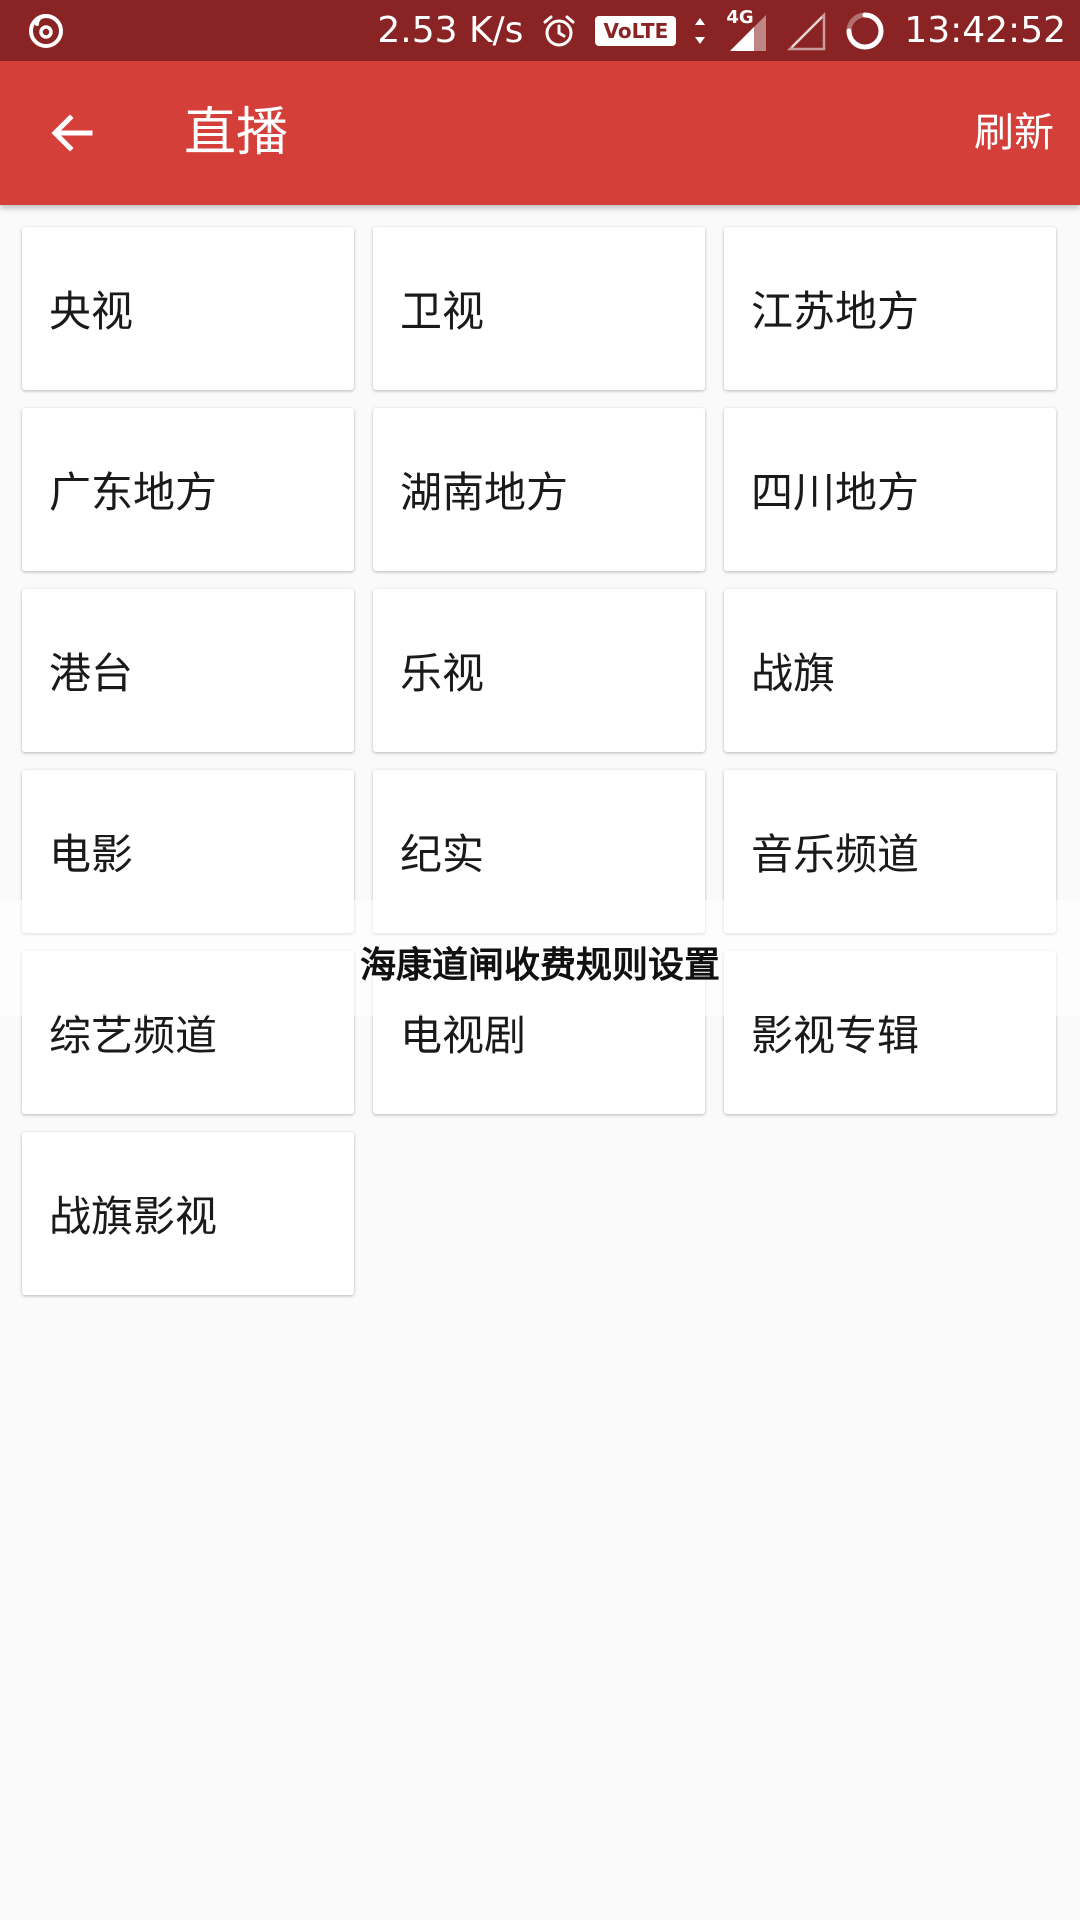  What do you see at coordinates (442, 311) in the screenshot?
I see `tile-label: 卫视` at bounding box center [442, 311].